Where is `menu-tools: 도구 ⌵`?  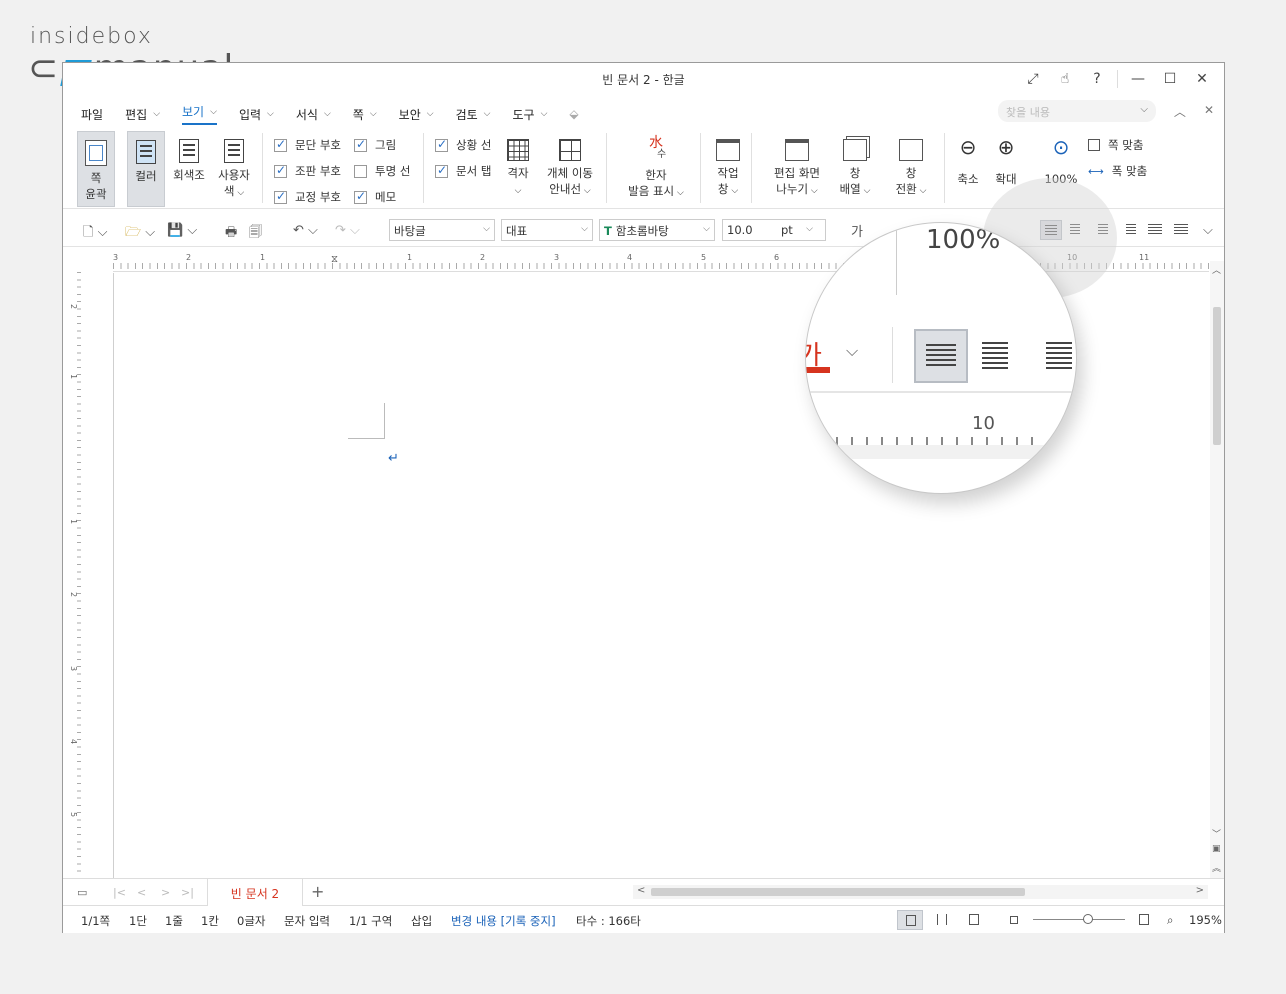 menu-tools: 도구 ⌵ is located at coordinates (530, 114).